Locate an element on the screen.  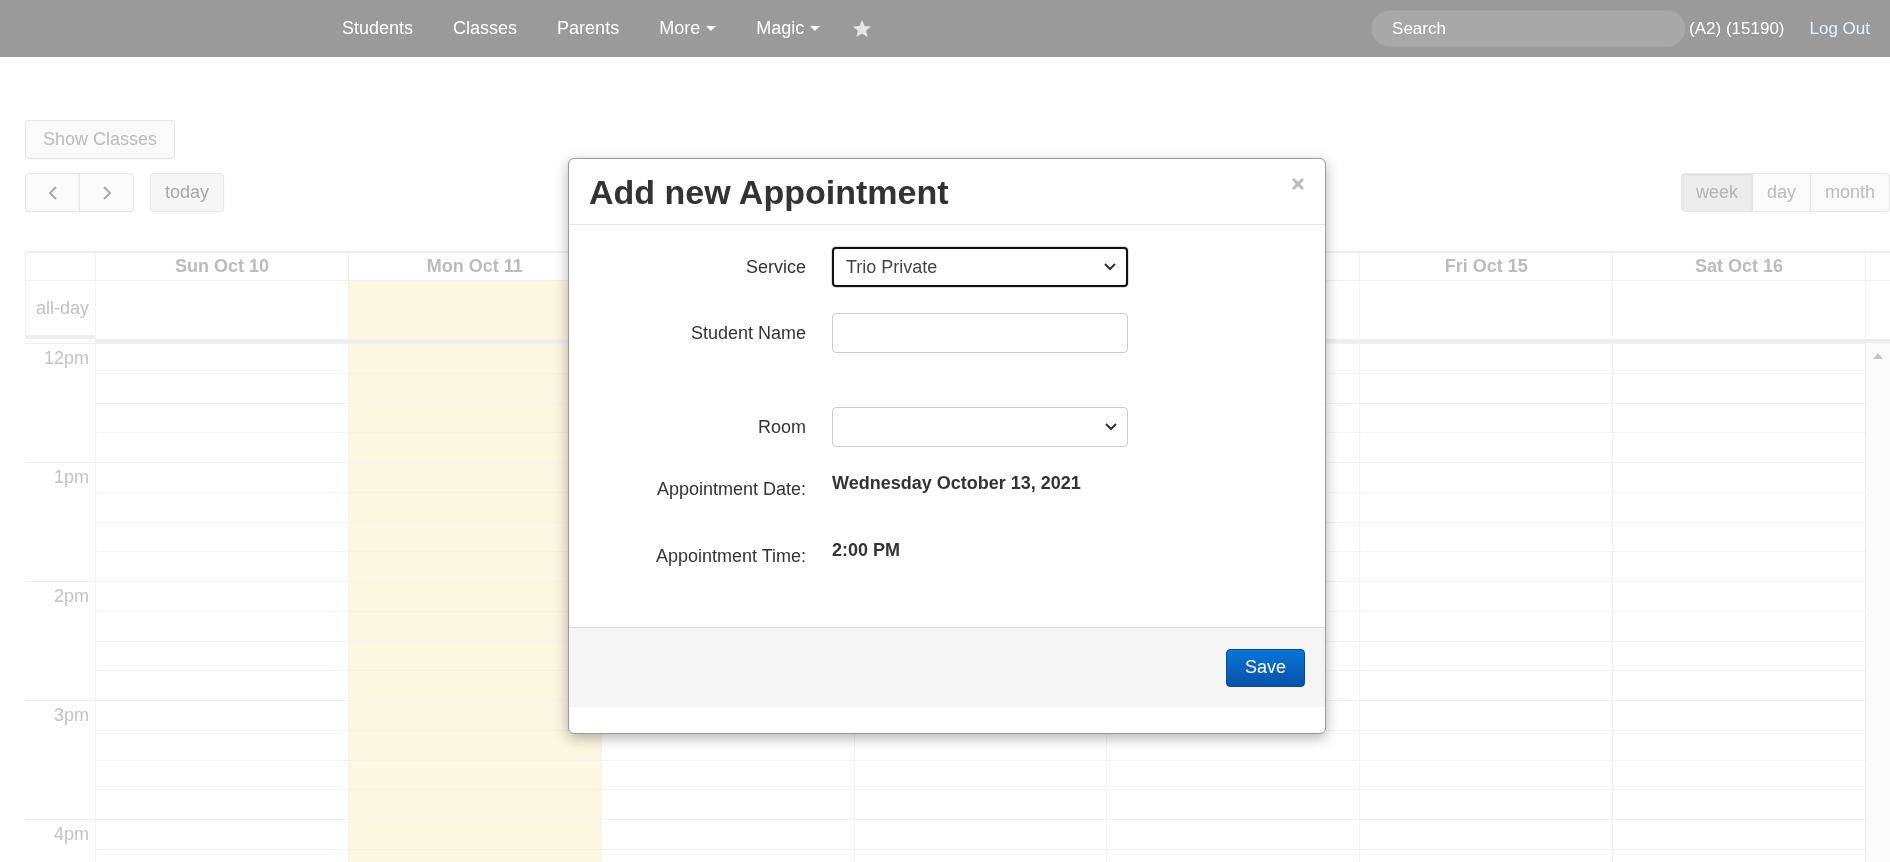
time-label: 2pm is located at coordinates (71, 596).